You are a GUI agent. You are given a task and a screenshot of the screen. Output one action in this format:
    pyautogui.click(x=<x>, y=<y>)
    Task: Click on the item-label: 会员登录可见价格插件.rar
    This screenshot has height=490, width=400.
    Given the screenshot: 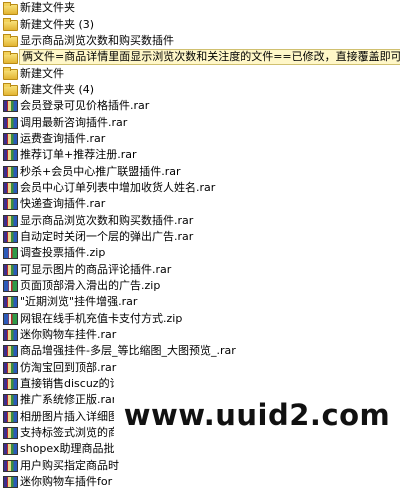 What is the action you would take?
    pyautogui.click(x=85, y=106)
    